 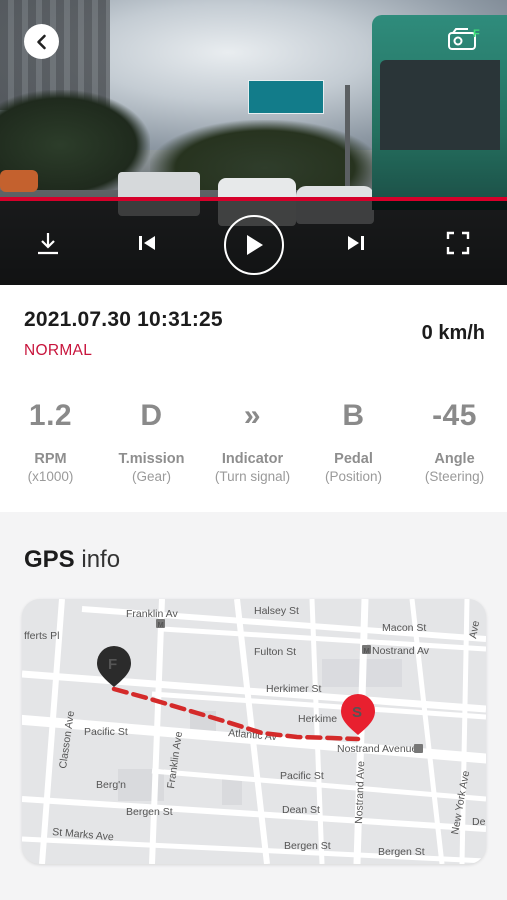 I want to click on street-label: Dean St, so click(x=301, y=810).